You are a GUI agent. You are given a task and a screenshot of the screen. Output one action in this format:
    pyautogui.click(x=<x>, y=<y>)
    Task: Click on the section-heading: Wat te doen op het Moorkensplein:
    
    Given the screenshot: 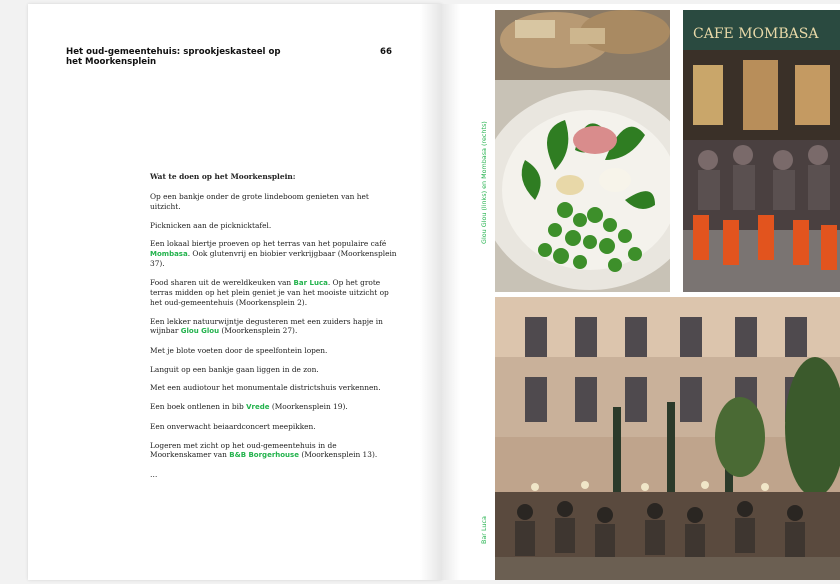 What is the action you would take?
    pyautogui.click(x=223, y=176)
    